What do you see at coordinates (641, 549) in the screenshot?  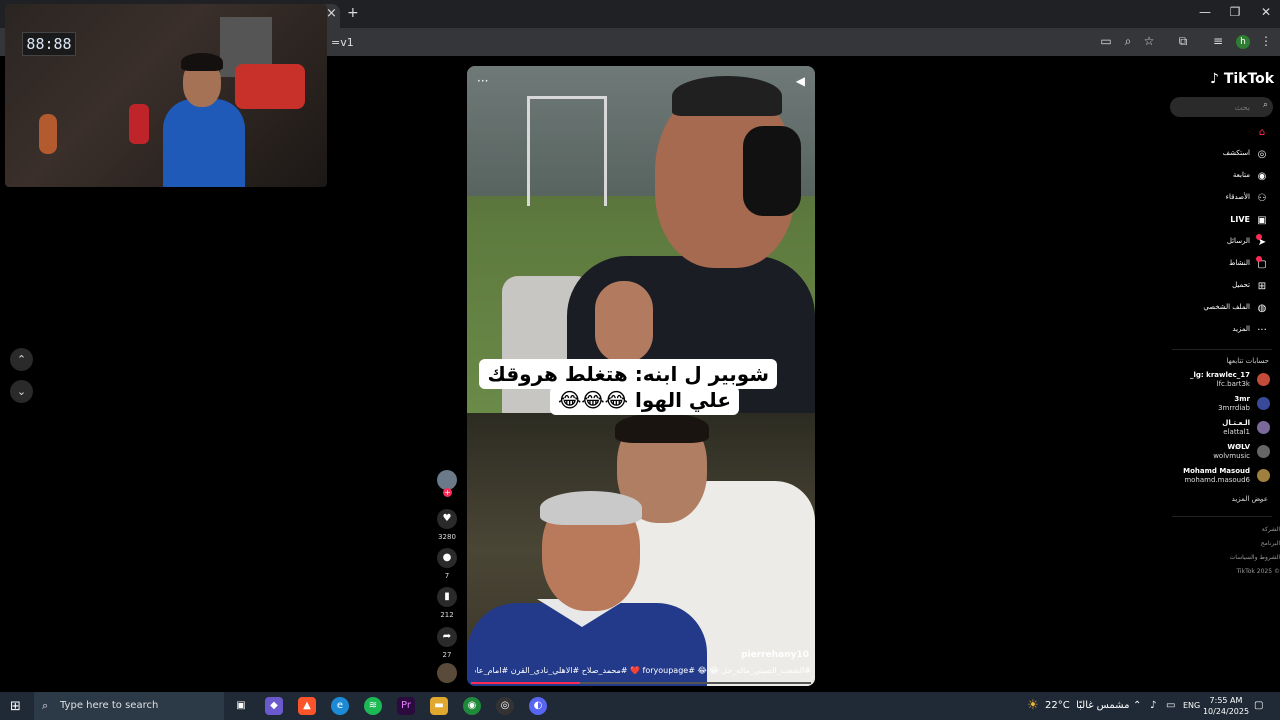 I see `video-bottom-frame: pierrehany10` at bounding box center [641, 549].